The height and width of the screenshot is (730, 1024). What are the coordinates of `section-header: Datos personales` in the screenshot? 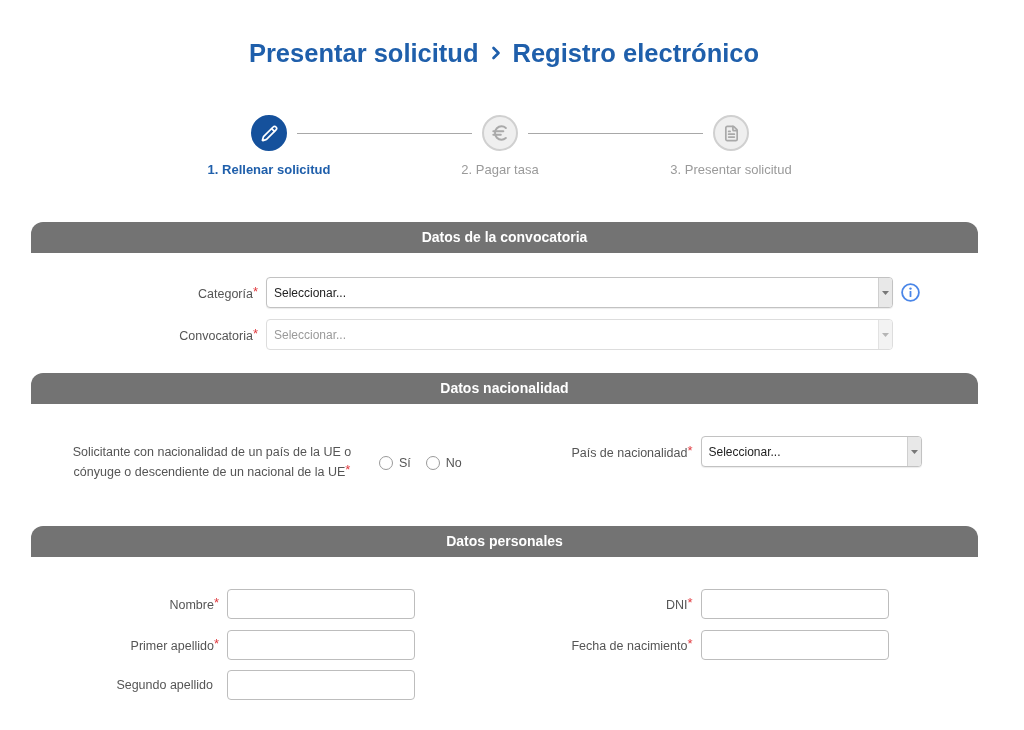 It's located at (504, 541).